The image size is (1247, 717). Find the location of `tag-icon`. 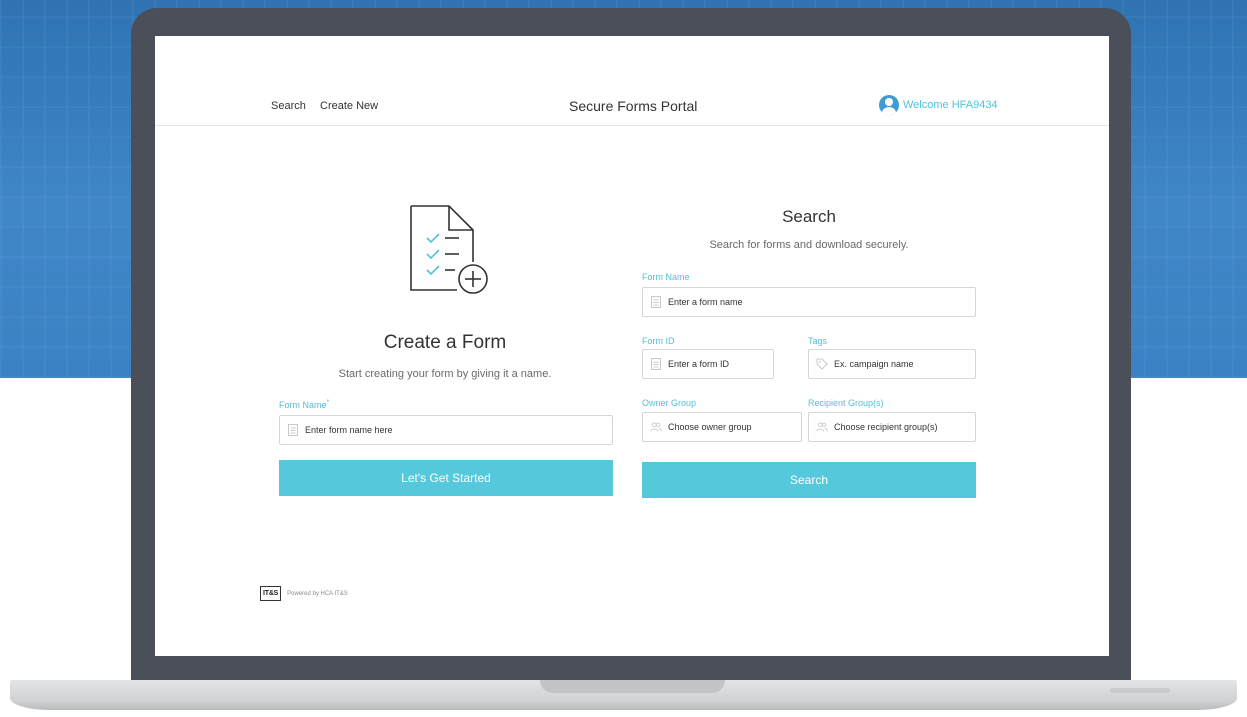

tag-icon is located at coordinates (822, 364).